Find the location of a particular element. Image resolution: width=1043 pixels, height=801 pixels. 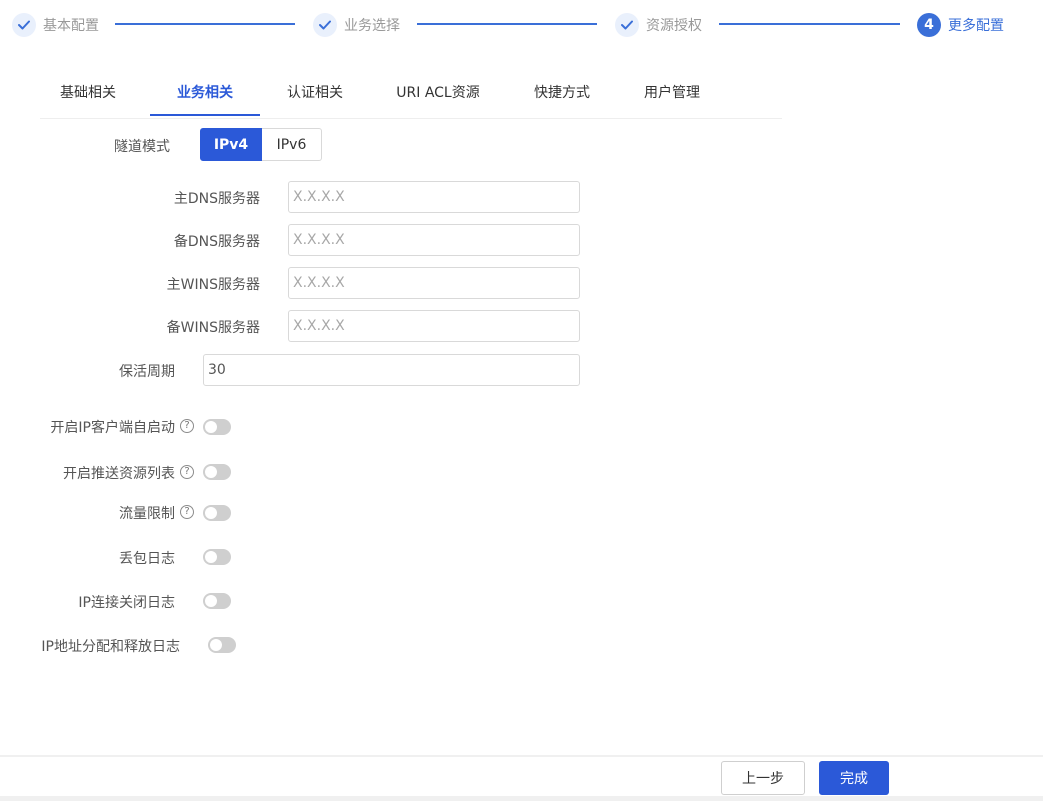

steps-bar: 基本配置 业务选择 资源授权 4 更多配置 is located at coordinates (522, 25).